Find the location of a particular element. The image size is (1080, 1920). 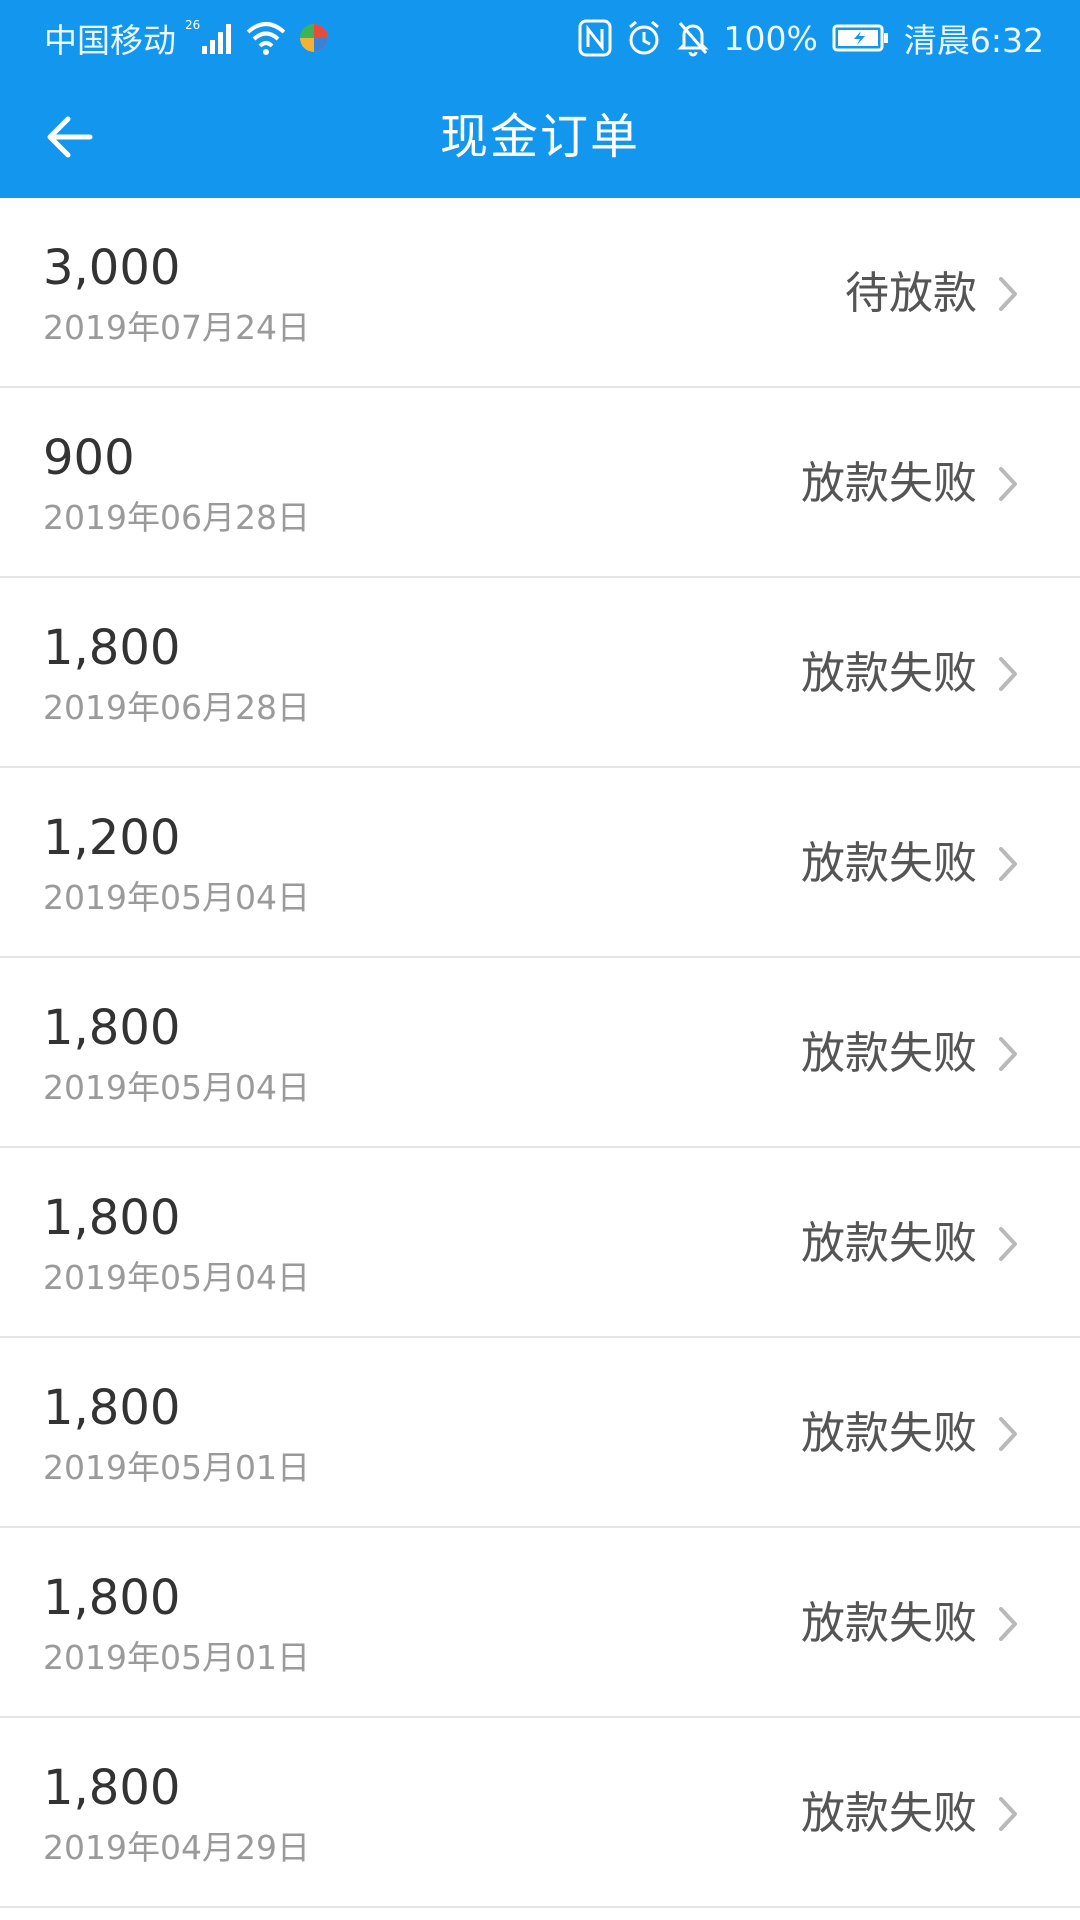

order-row: 3,000 2019年07月24日 待放款 is located at coordinates (540, 293).